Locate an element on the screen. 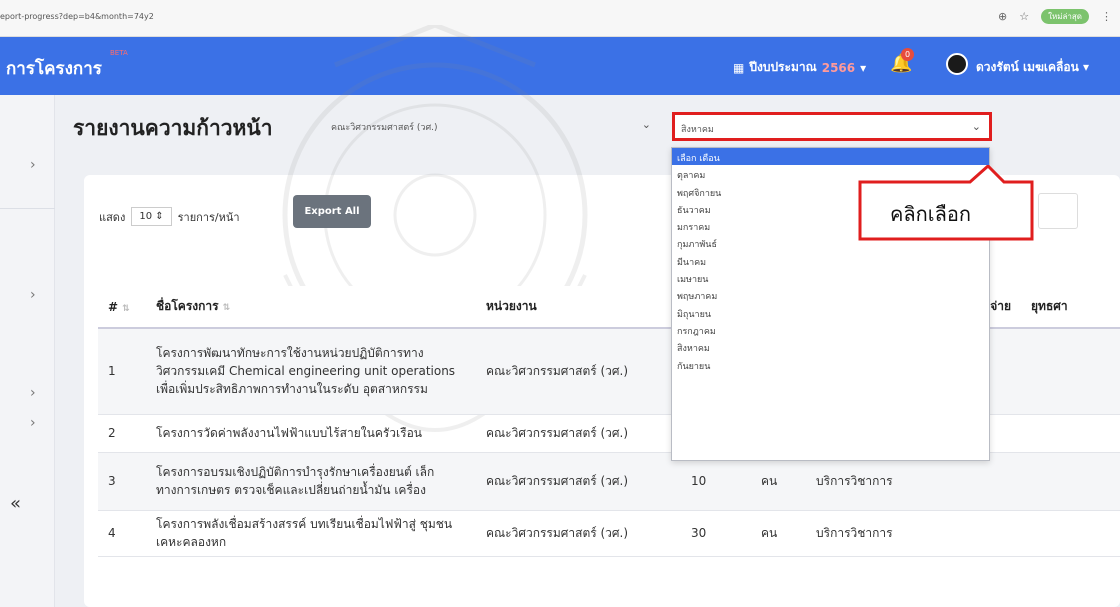 The image size is (1120, 607). month-option: มีนาคม is located at coordinates (830, 260).